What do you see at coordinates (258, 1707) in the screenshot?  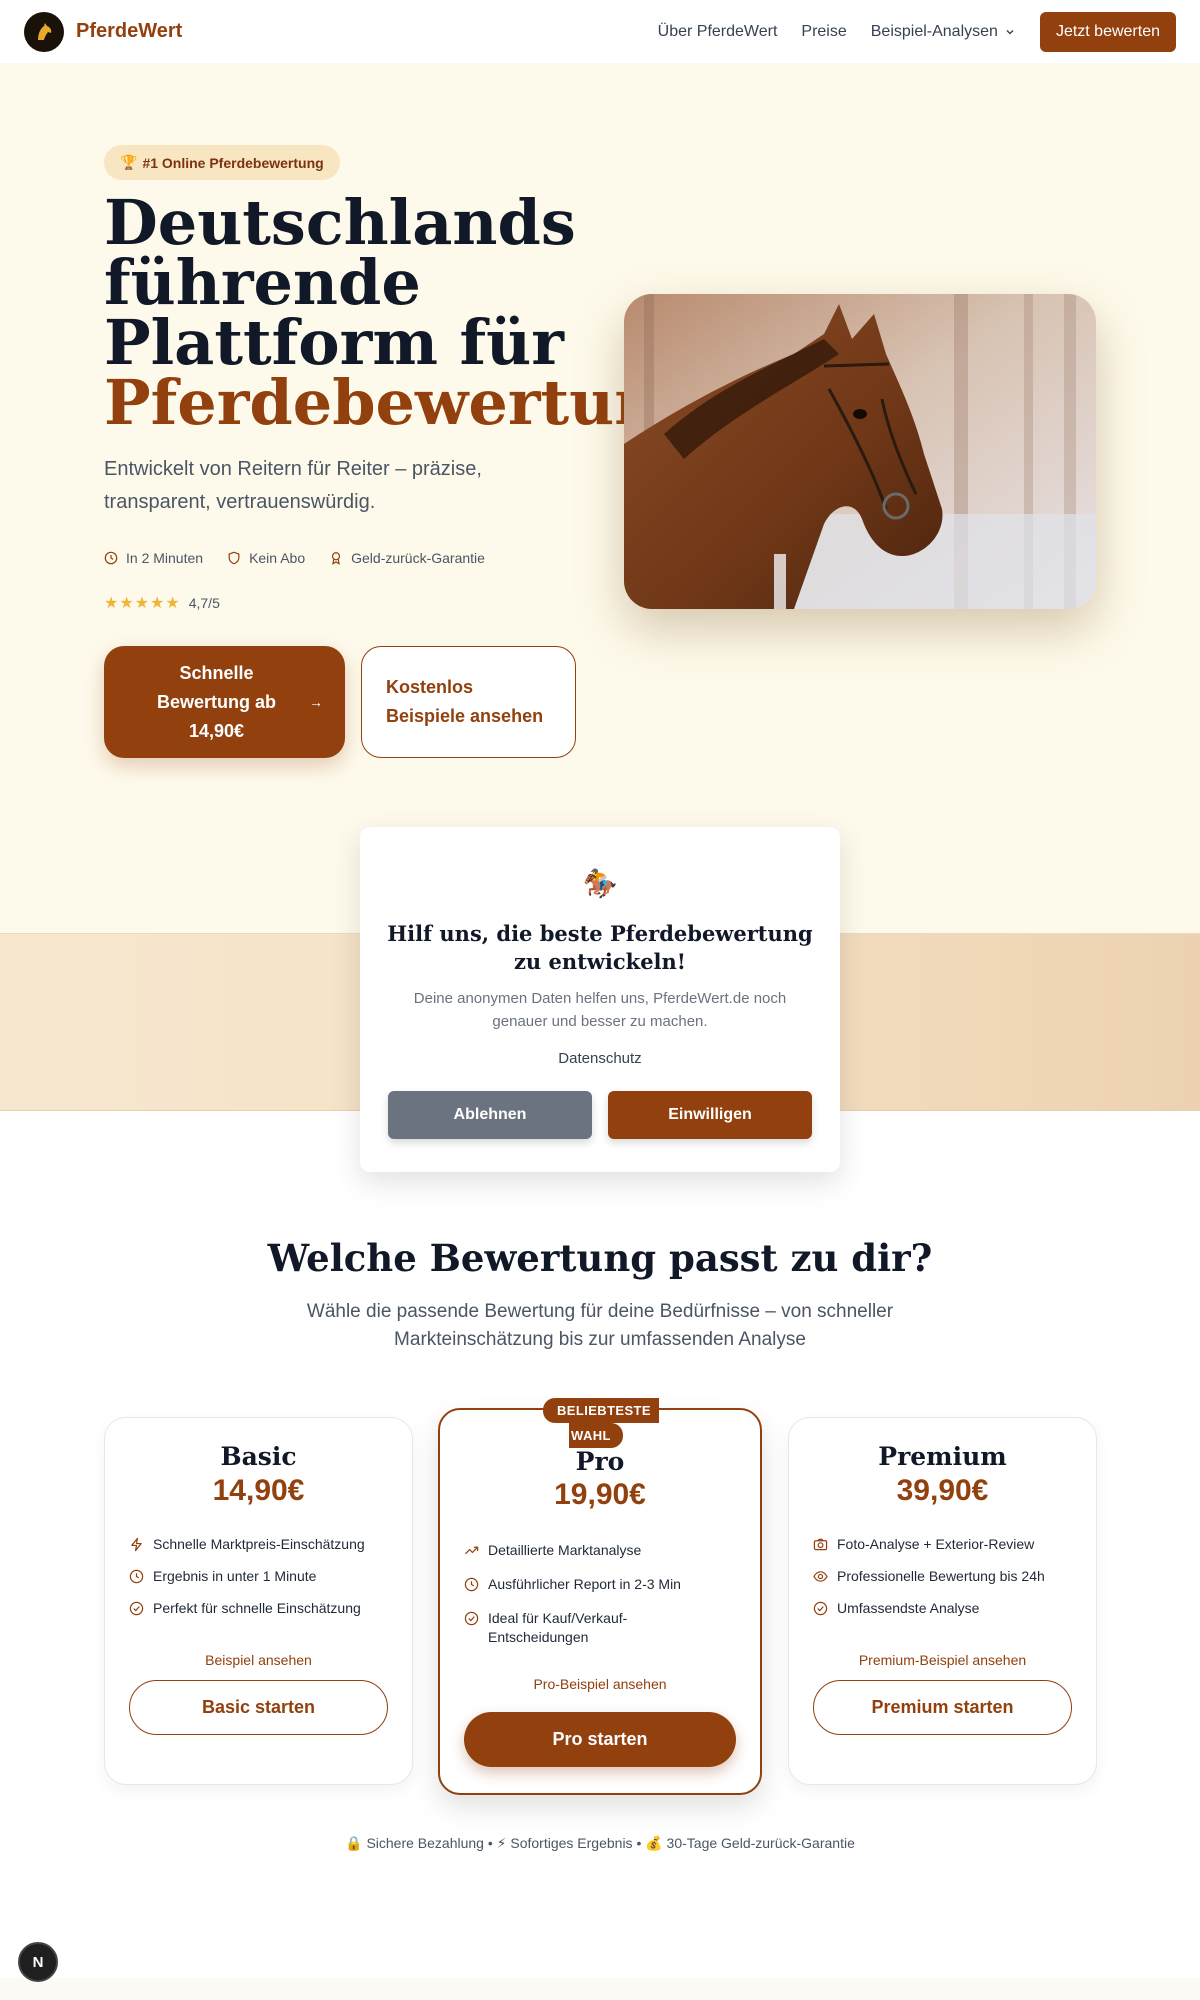 I see `basic-start-button: Basic starten` at bounding box center [258, 1707].